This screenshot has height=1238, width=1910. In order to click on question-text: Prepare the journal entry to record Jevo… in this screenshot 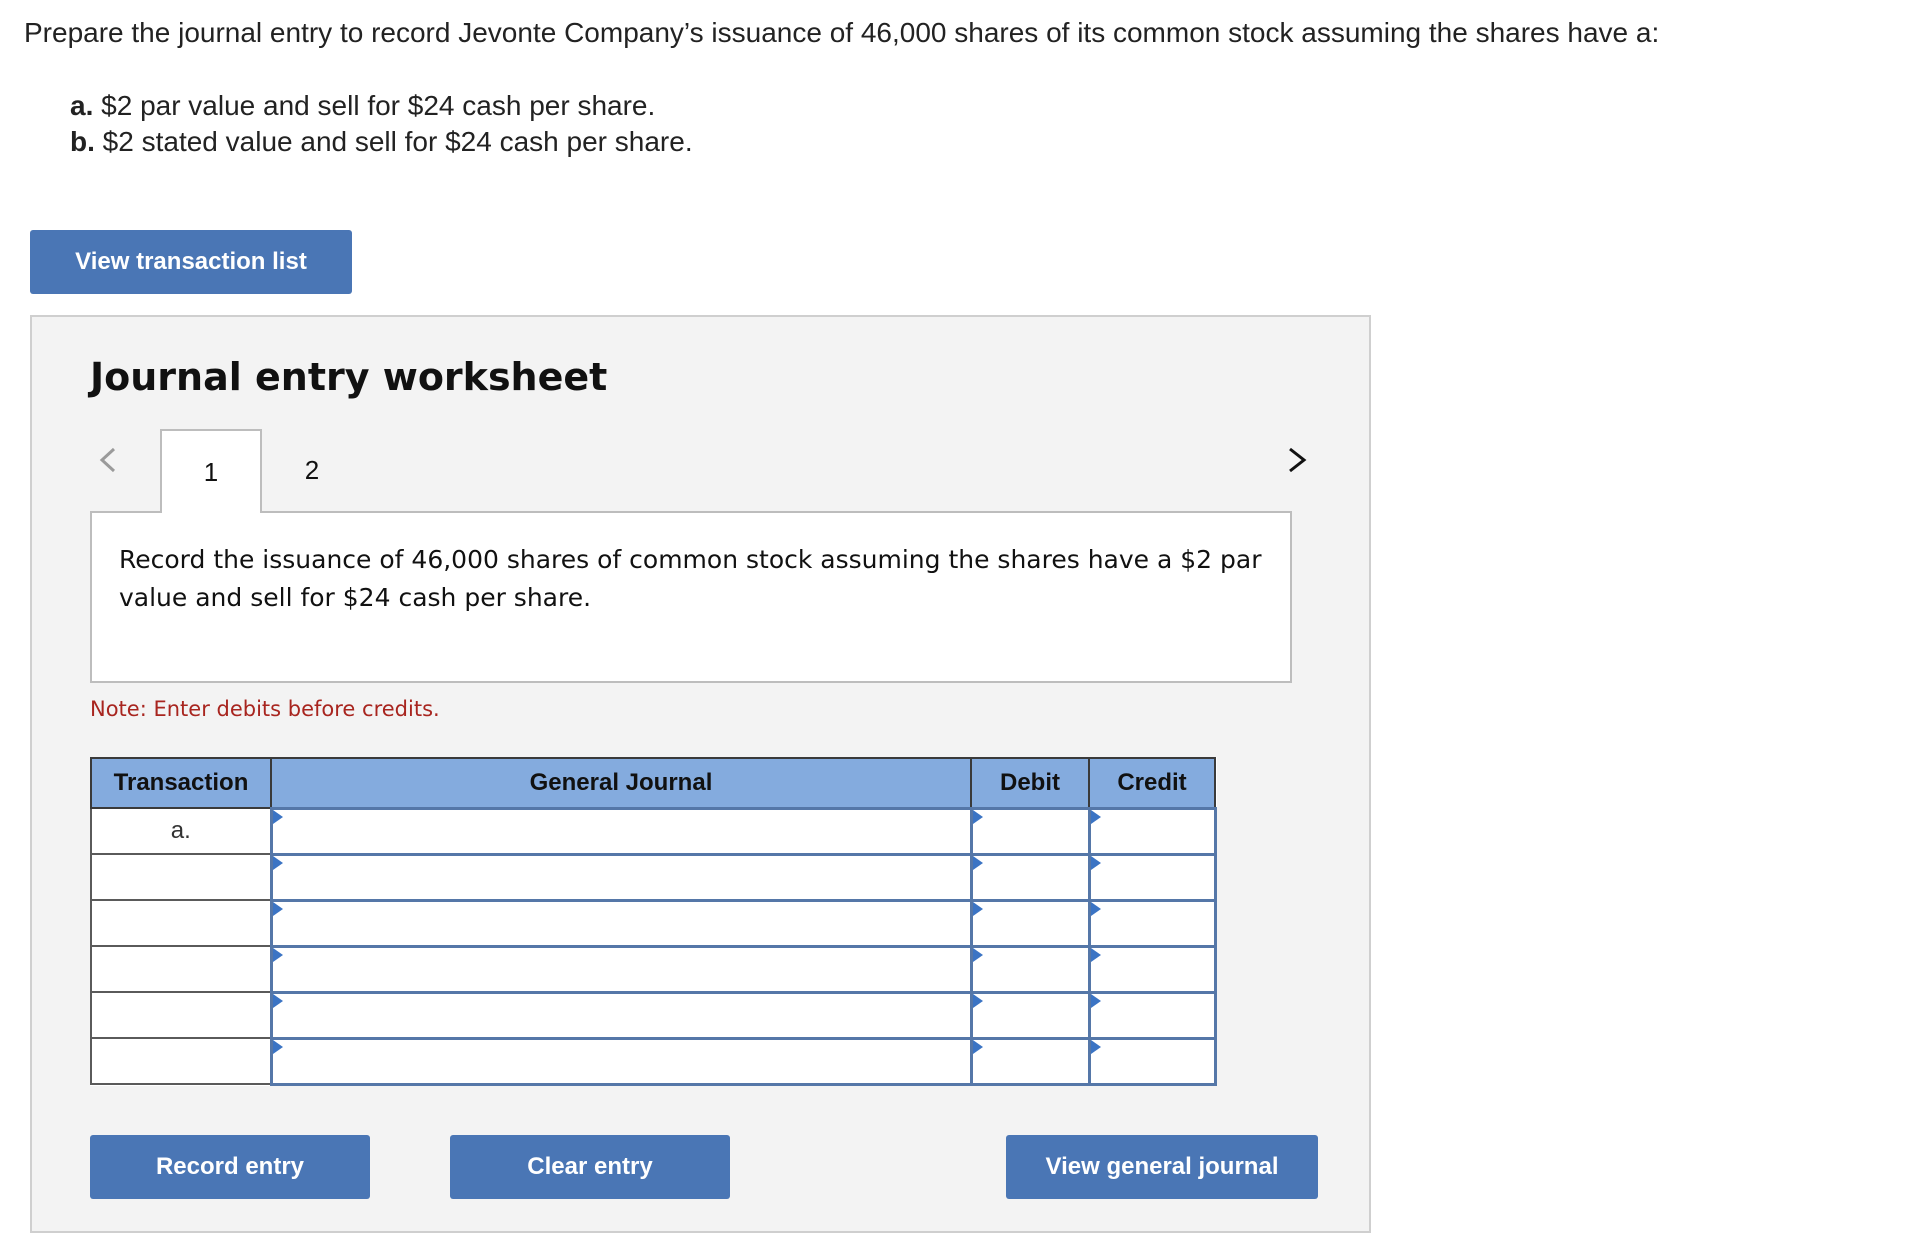, I will do `click(842, 32)`.